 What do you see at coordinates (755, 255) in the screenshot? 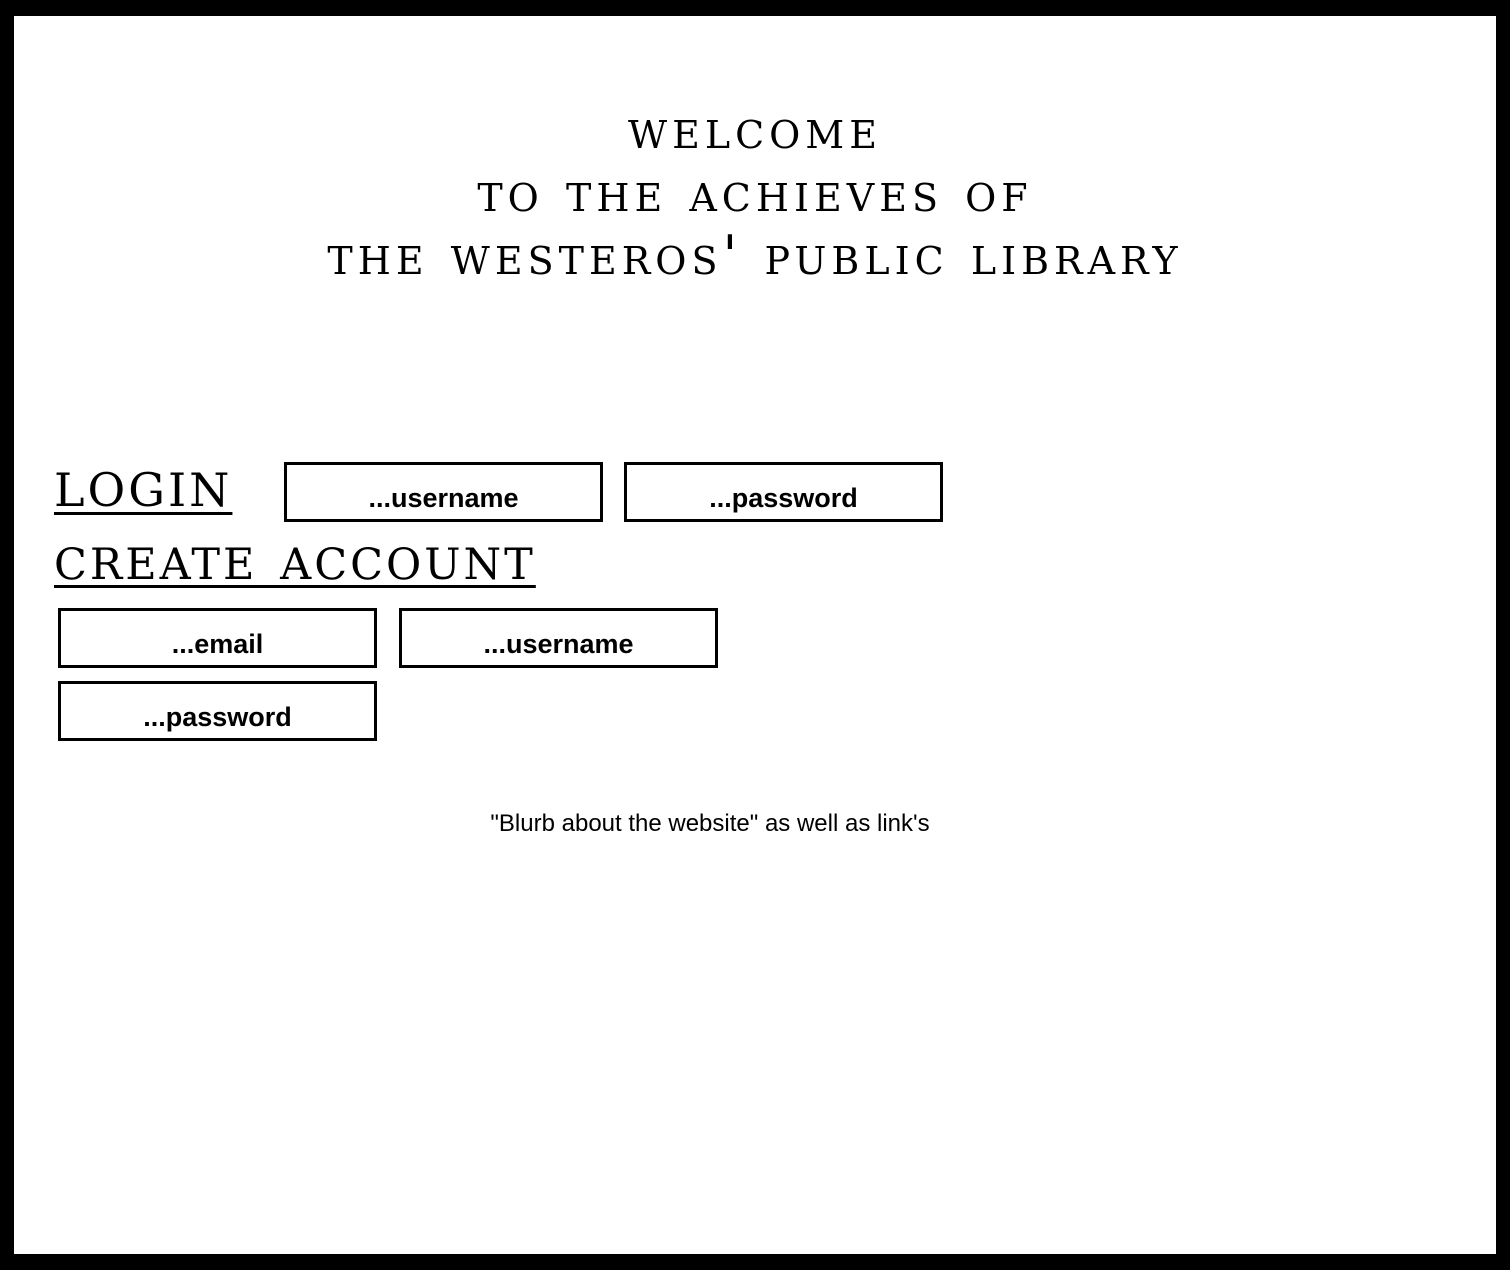
I see `title-line-library: The Westeros' Public Library` at bounding box center [755, 255].